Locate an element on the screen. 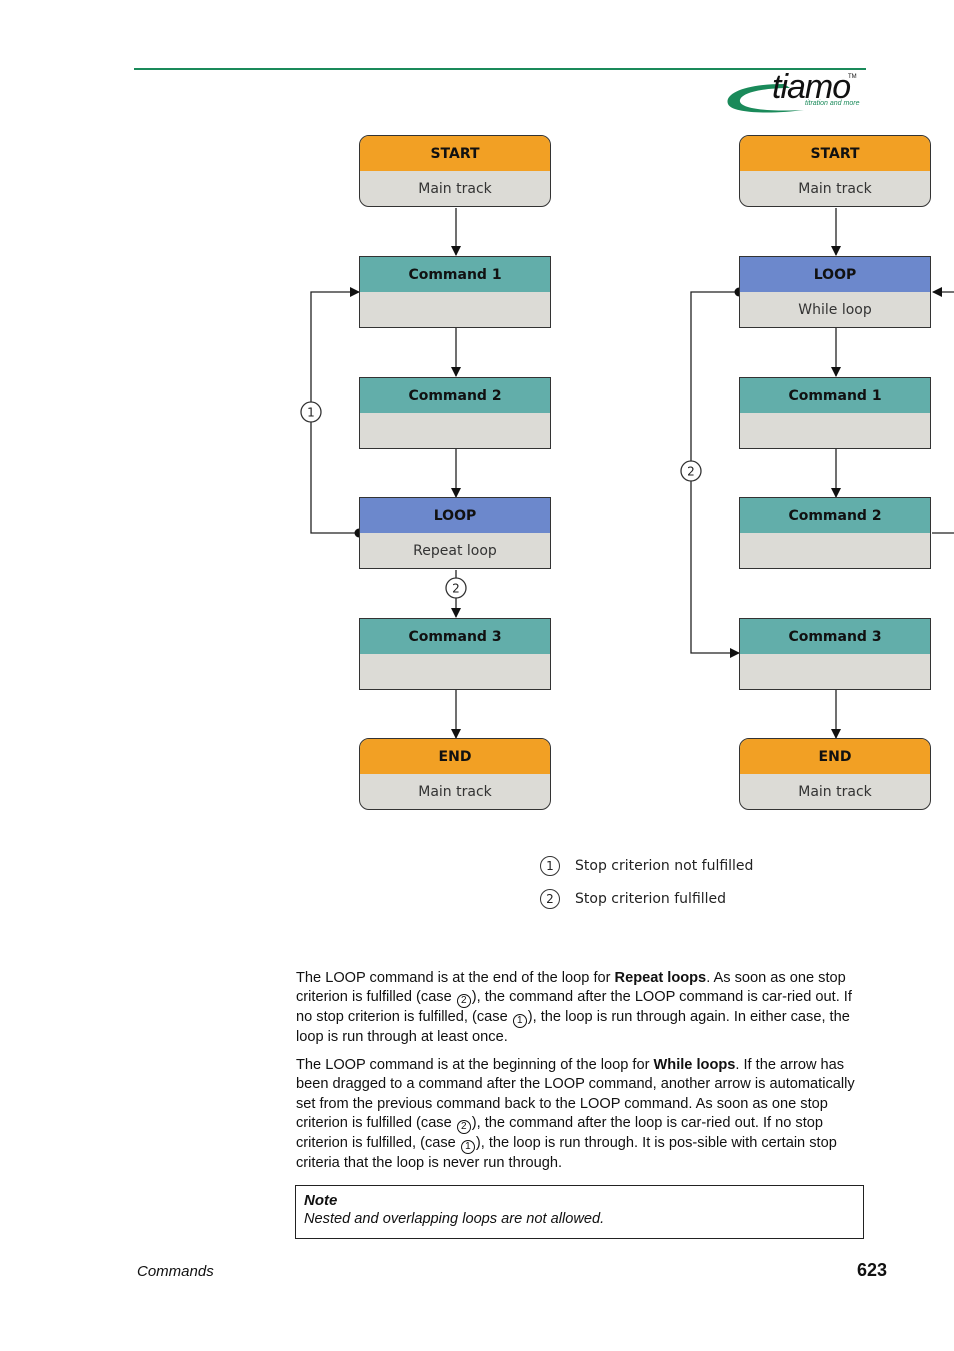  flow-node-command2-left: Command 2 is located at coordinates (455, 413).